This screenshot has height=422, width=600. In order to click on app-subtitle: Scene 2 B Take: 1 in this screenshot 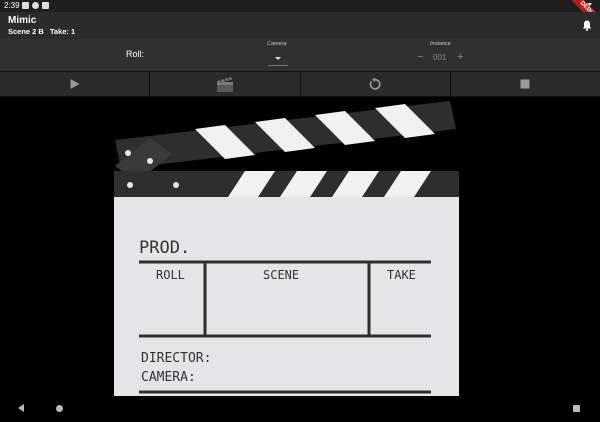, I will do `click(41, 31)`.